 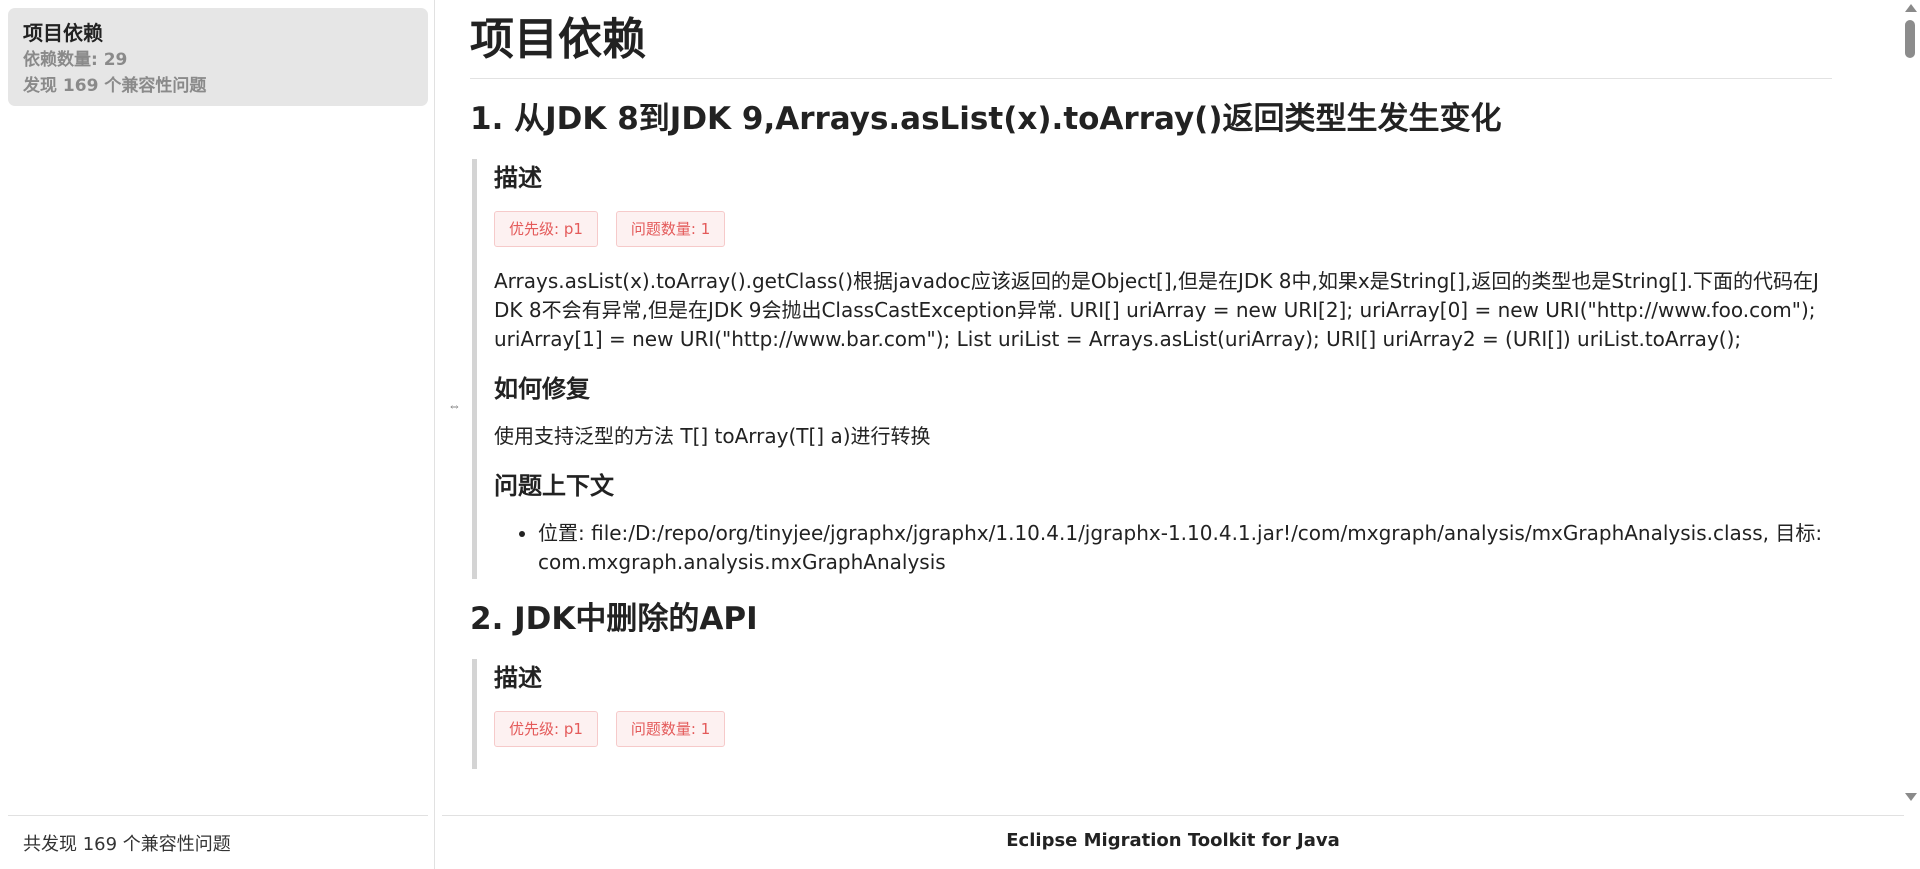 I want to click on issues-found-count: 发现 169 个兼容性问题, so click(x=115, y=86).